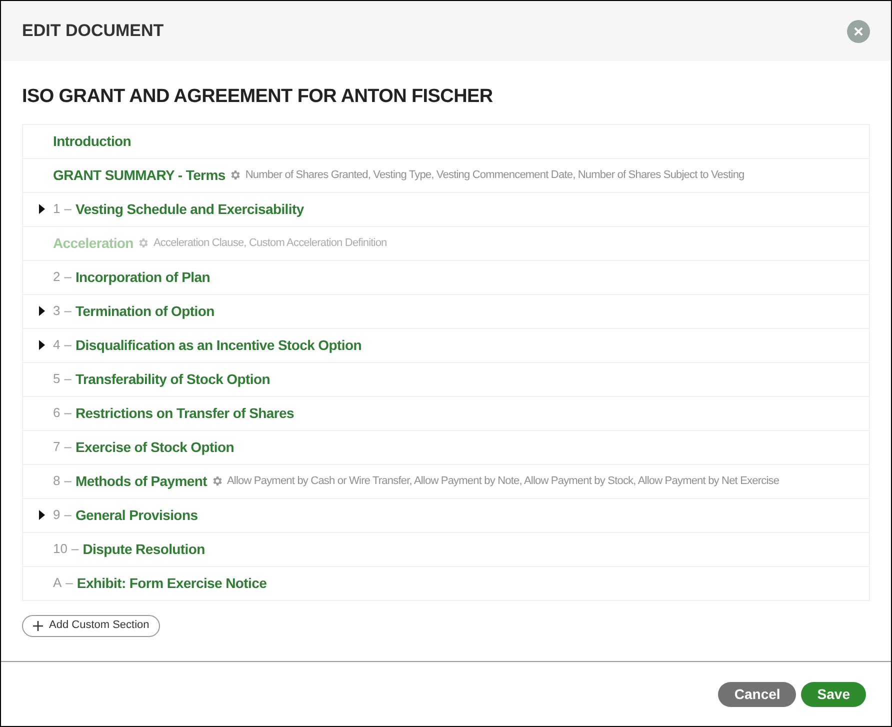  I want to click on close-icon, so click(858, 31).